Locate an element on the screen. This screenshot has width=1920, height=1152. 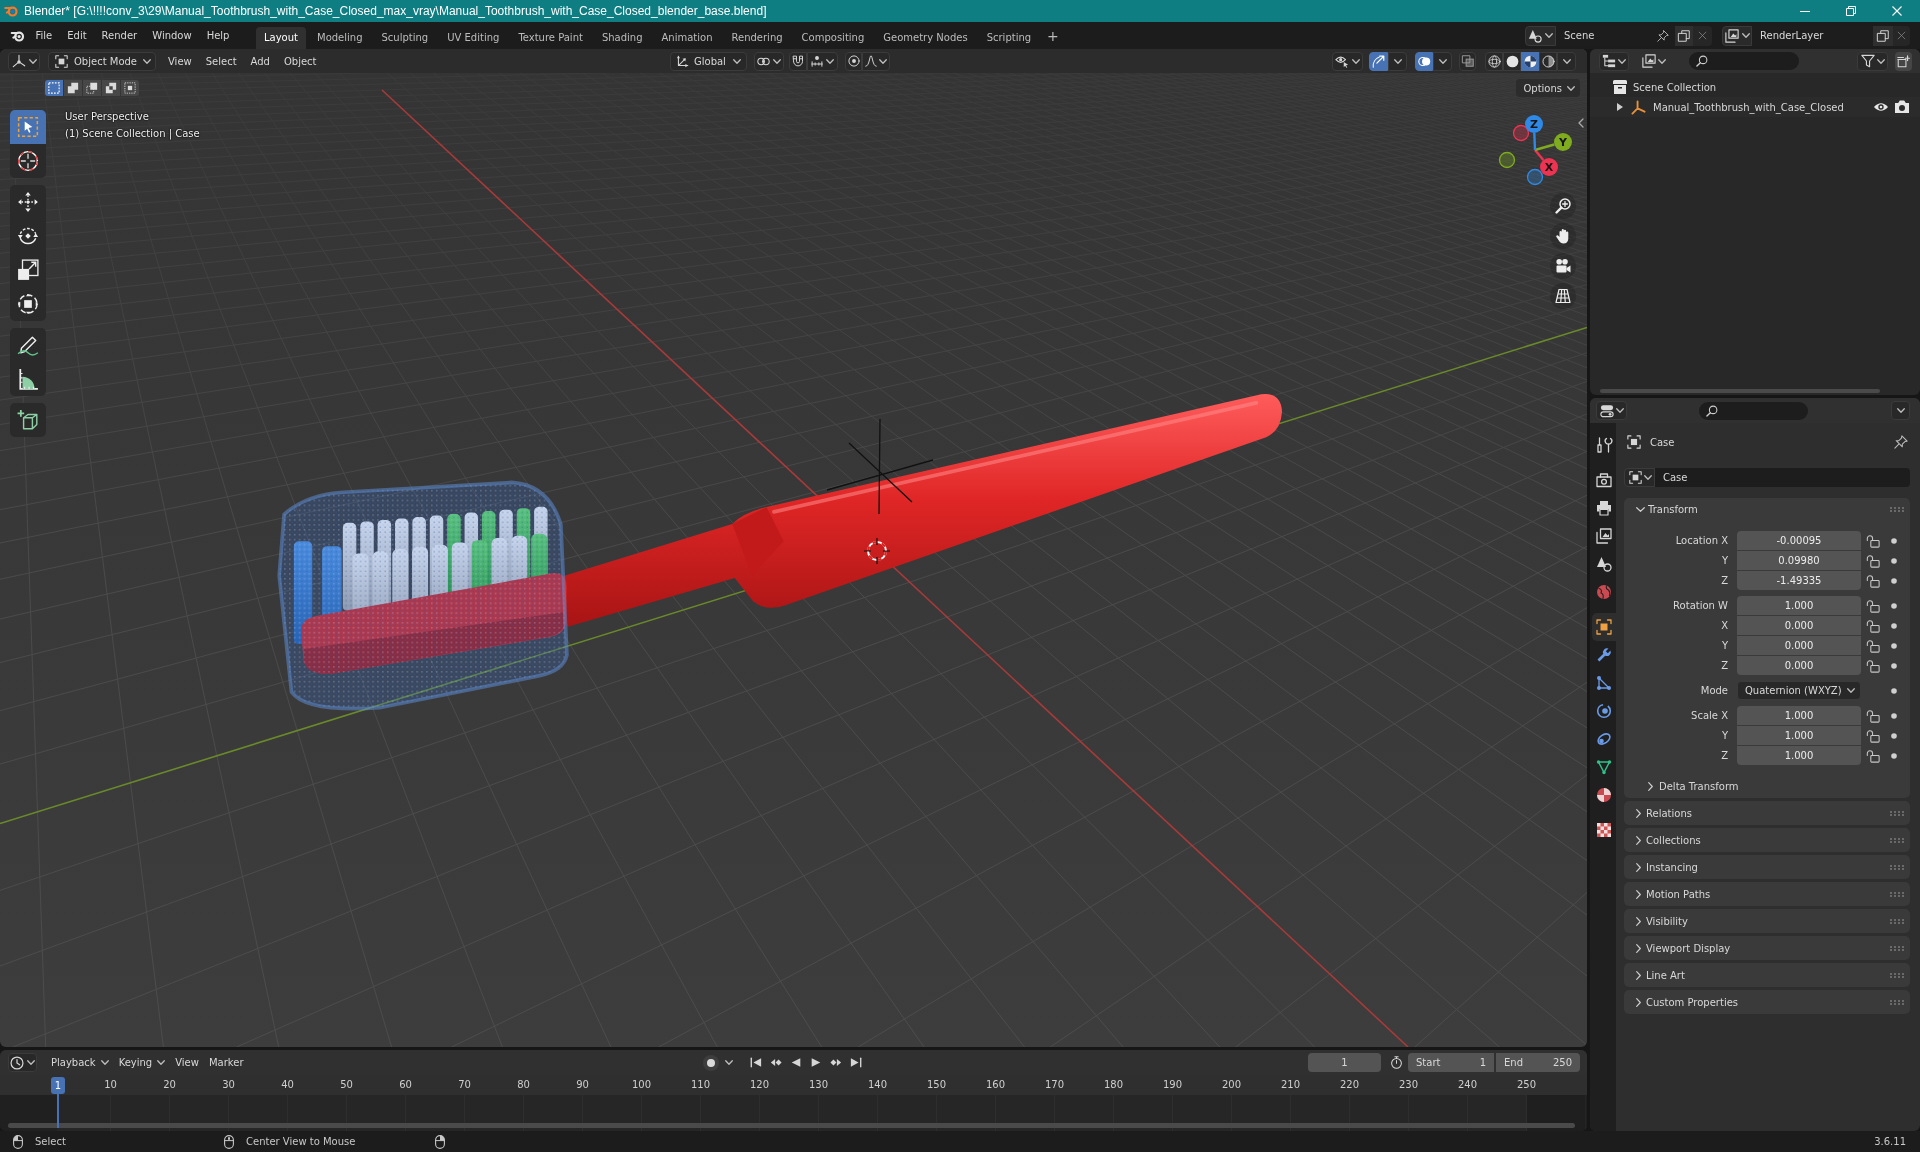
pin-icon is located at coordinates (1901, 442).